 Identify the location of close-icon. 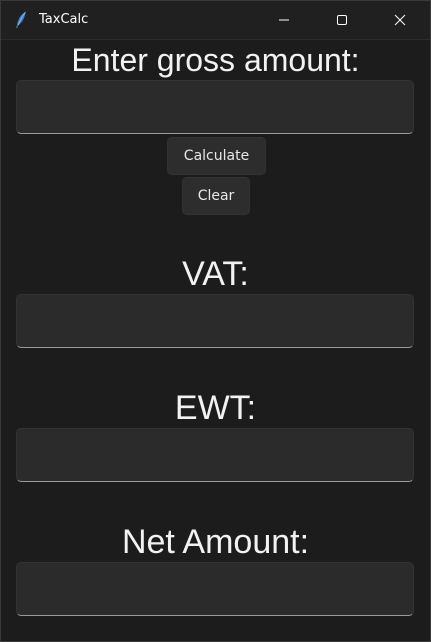
(400, 20).